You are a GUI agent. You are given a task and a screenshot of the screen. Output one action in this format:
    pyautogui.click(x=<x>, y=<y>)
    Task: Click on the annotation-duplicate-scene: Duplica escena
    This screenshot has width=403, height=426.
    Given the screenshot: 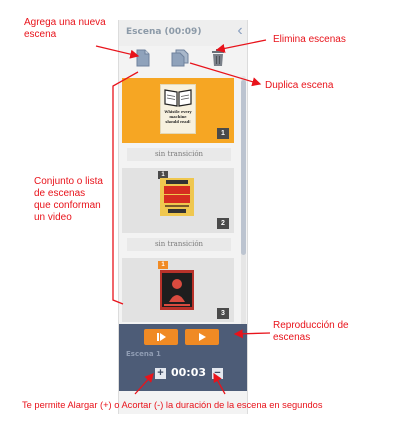 What is the action you would take?
    pyautogui.click(x=299, y=85)
    